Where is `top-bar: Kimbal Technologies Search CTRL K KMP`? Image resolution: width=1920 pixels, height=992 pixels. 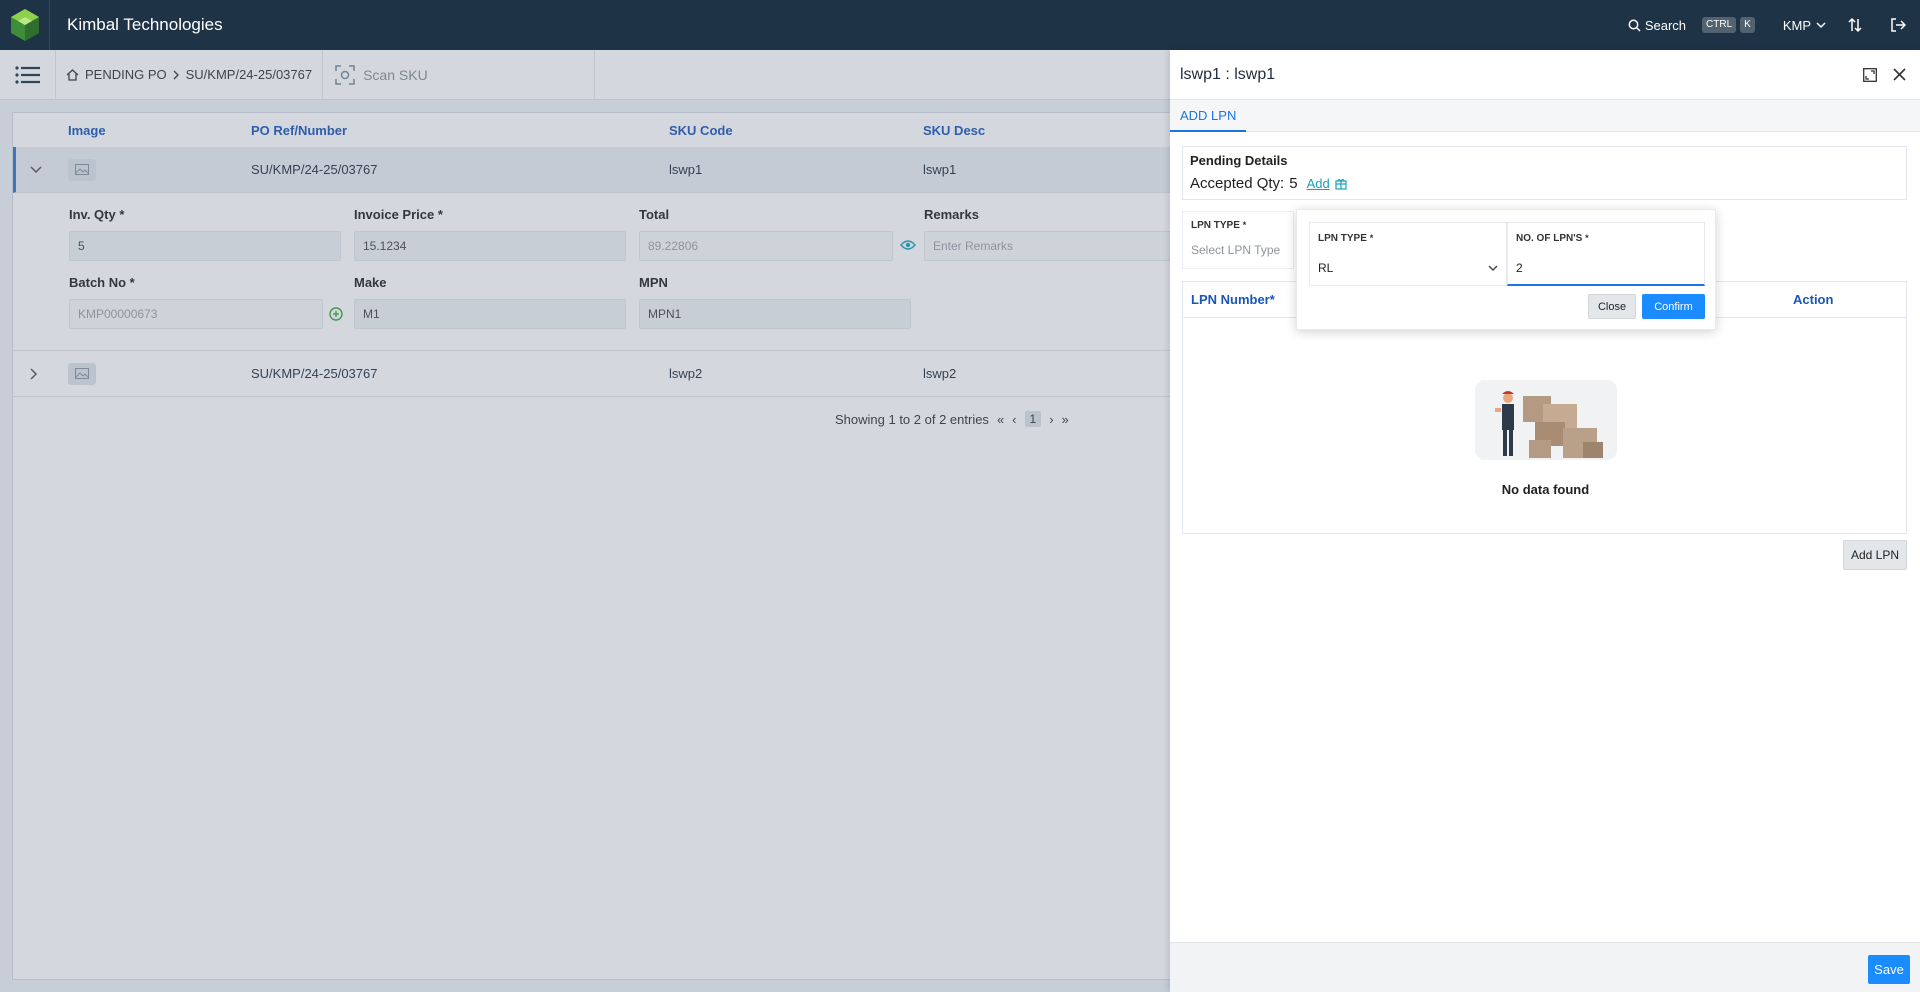
top-bar: Kimbal Technologies Search CTRL K KMP is located at coordinates (960, 25).